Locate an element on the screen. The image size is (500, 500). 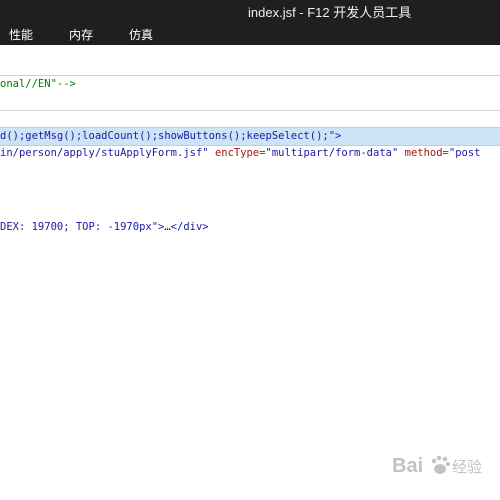
div-style-value: DEX: 19700; TOP: -1970px">…</div> is located at coordinates (104, 227).